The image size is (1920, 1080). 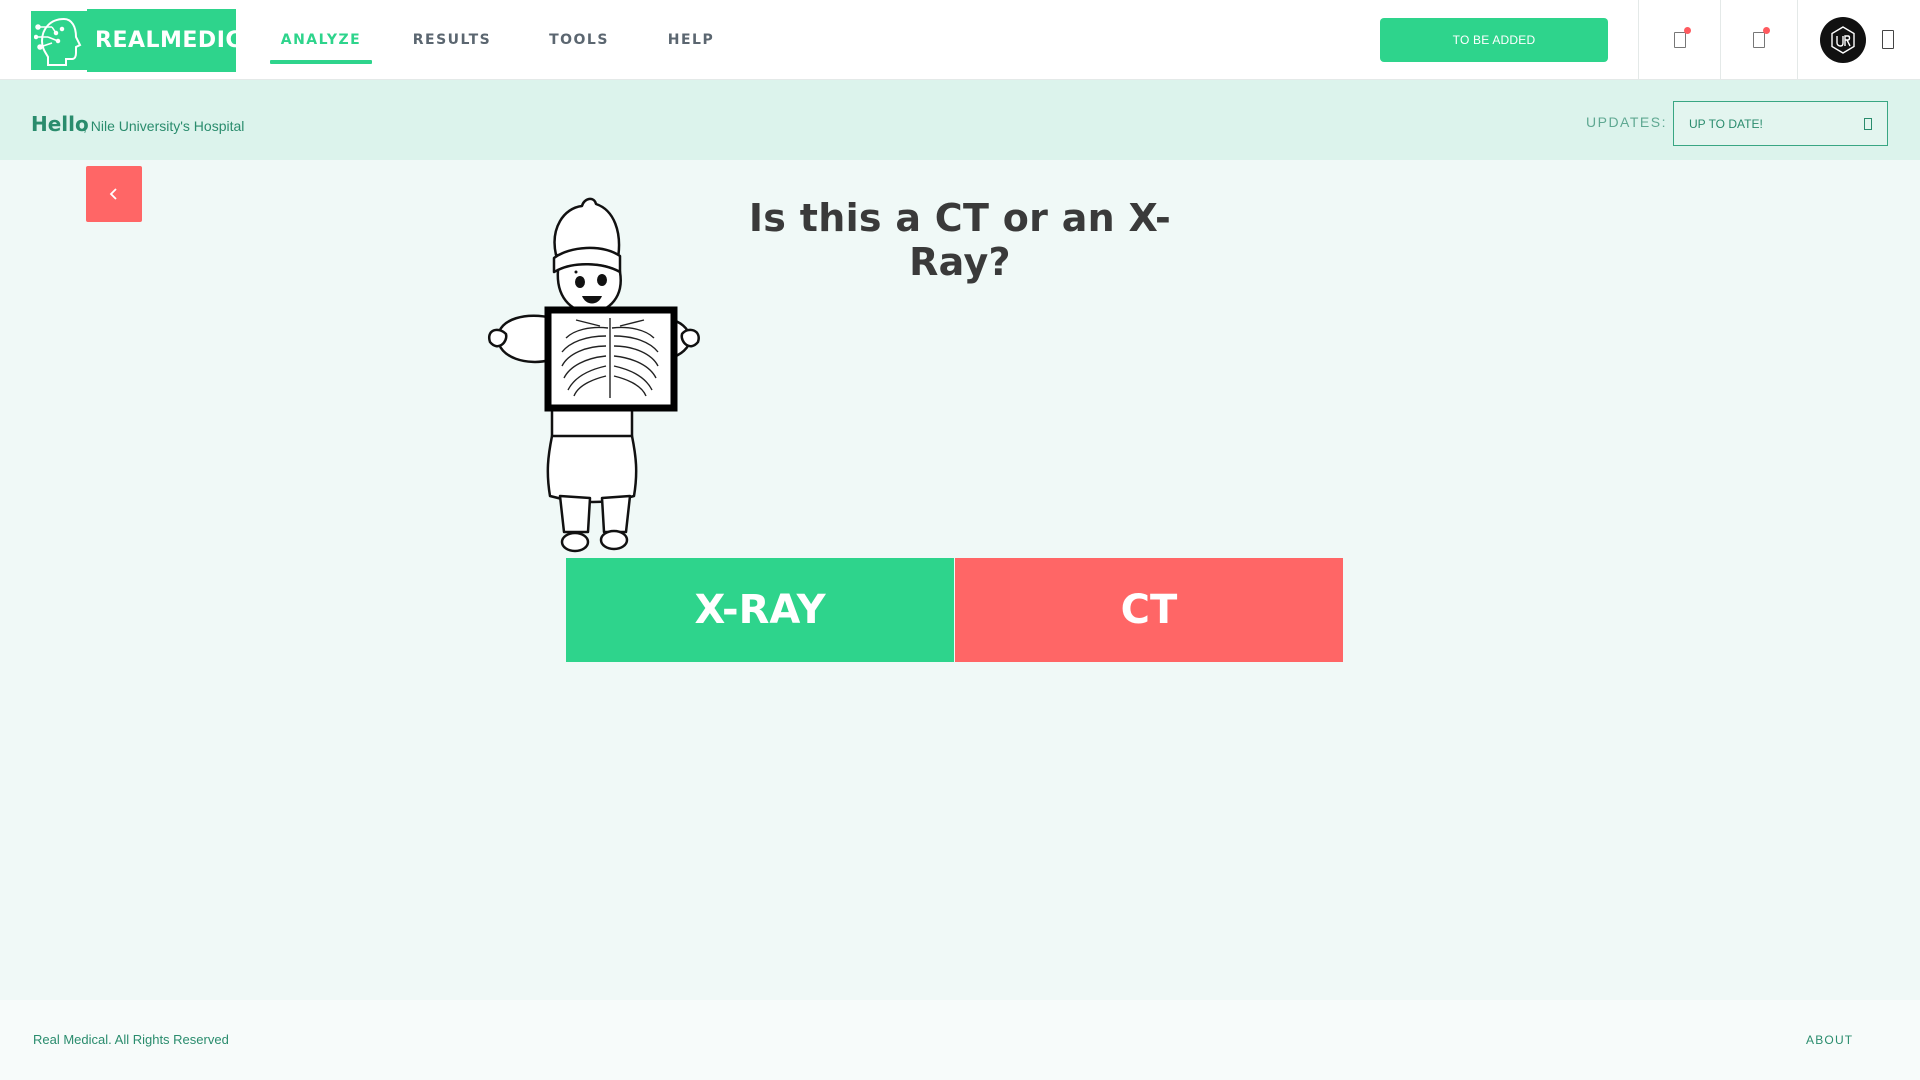 What do you see at coordinates (960, 1040) in the screenshot?
I see `footer` at bounding box center [960, 1040].